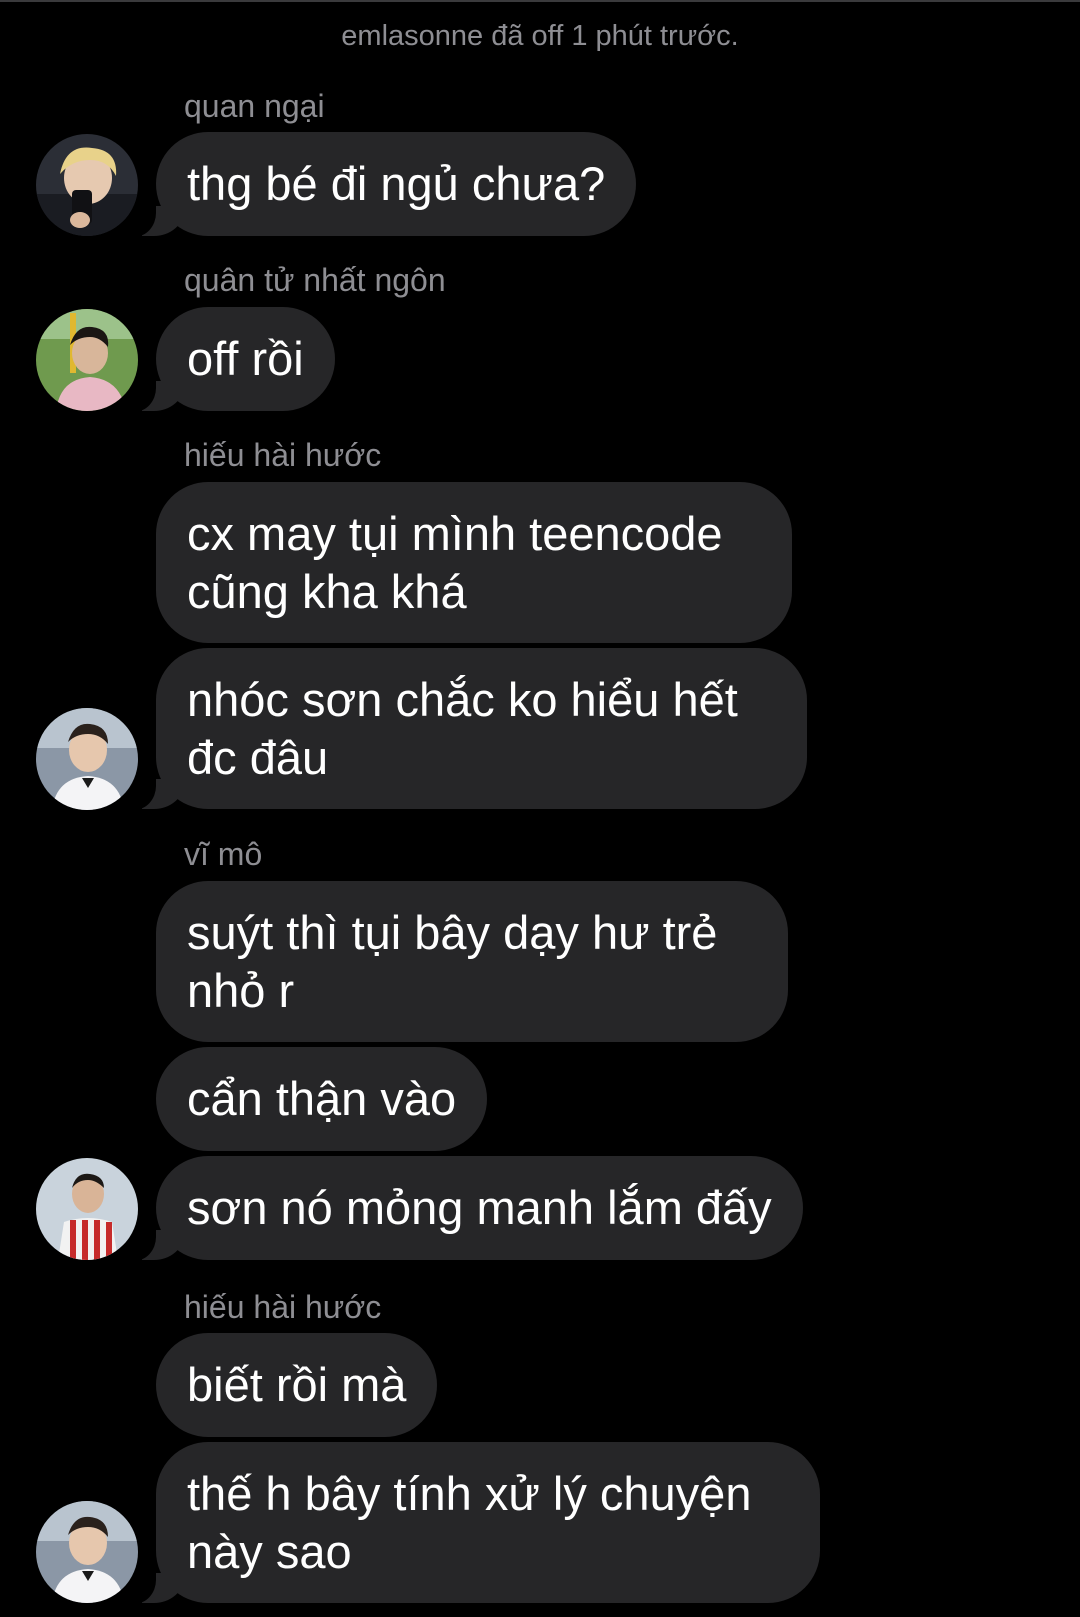 This screenshot has height=1617, width=1080. Describe the element at coordinates (469, 1522) in the screenshot. I see `message-text: thế h bây tính xử lý chuyện này sao` at that location.